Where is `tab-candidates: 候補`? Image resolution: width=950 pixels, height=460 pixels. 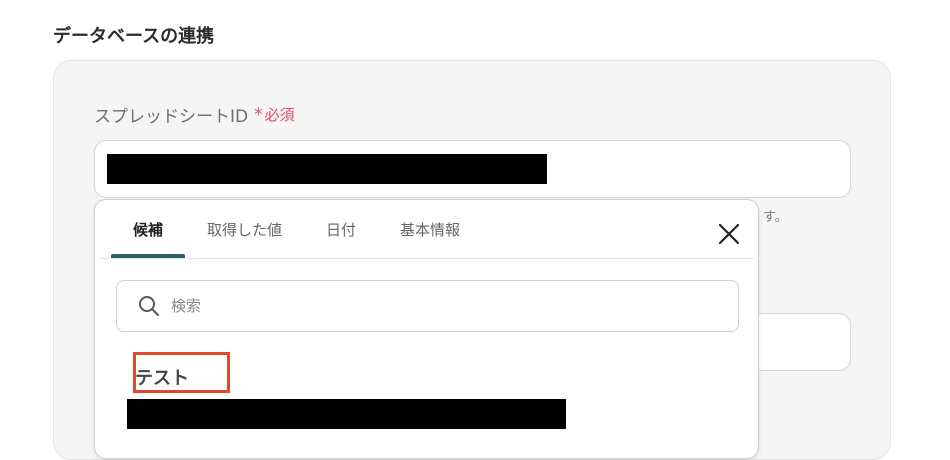 tab-candidates: 候補 is located at coordinates (148, 229).